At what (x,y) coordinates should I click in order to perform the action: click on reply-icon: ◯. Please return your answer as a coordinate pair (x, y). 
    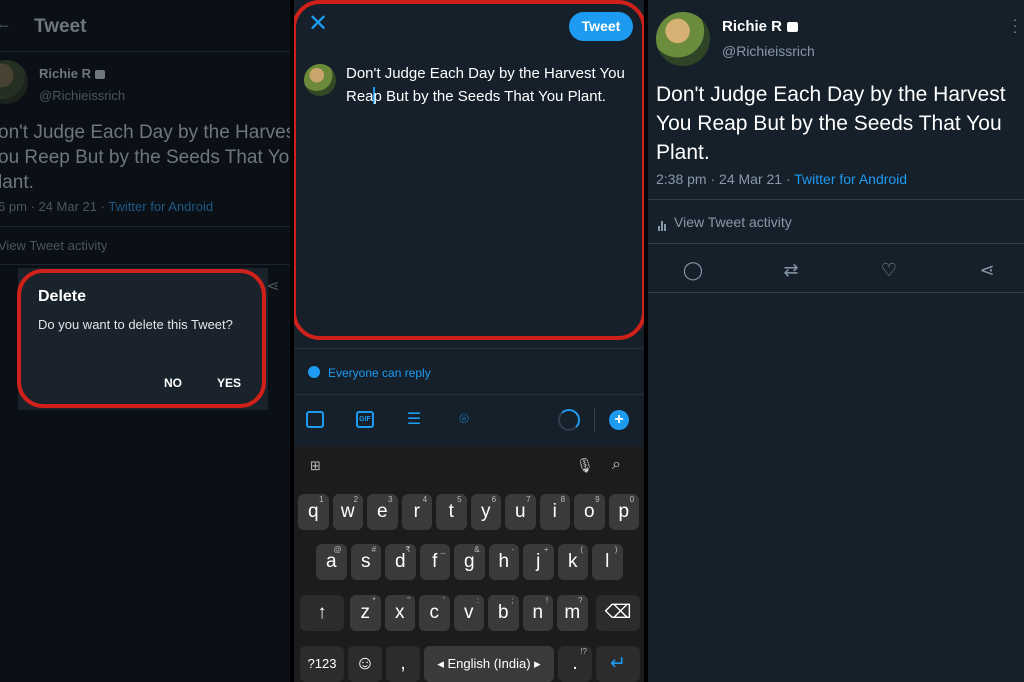
    Looking at the image, I should click on (693, 270).